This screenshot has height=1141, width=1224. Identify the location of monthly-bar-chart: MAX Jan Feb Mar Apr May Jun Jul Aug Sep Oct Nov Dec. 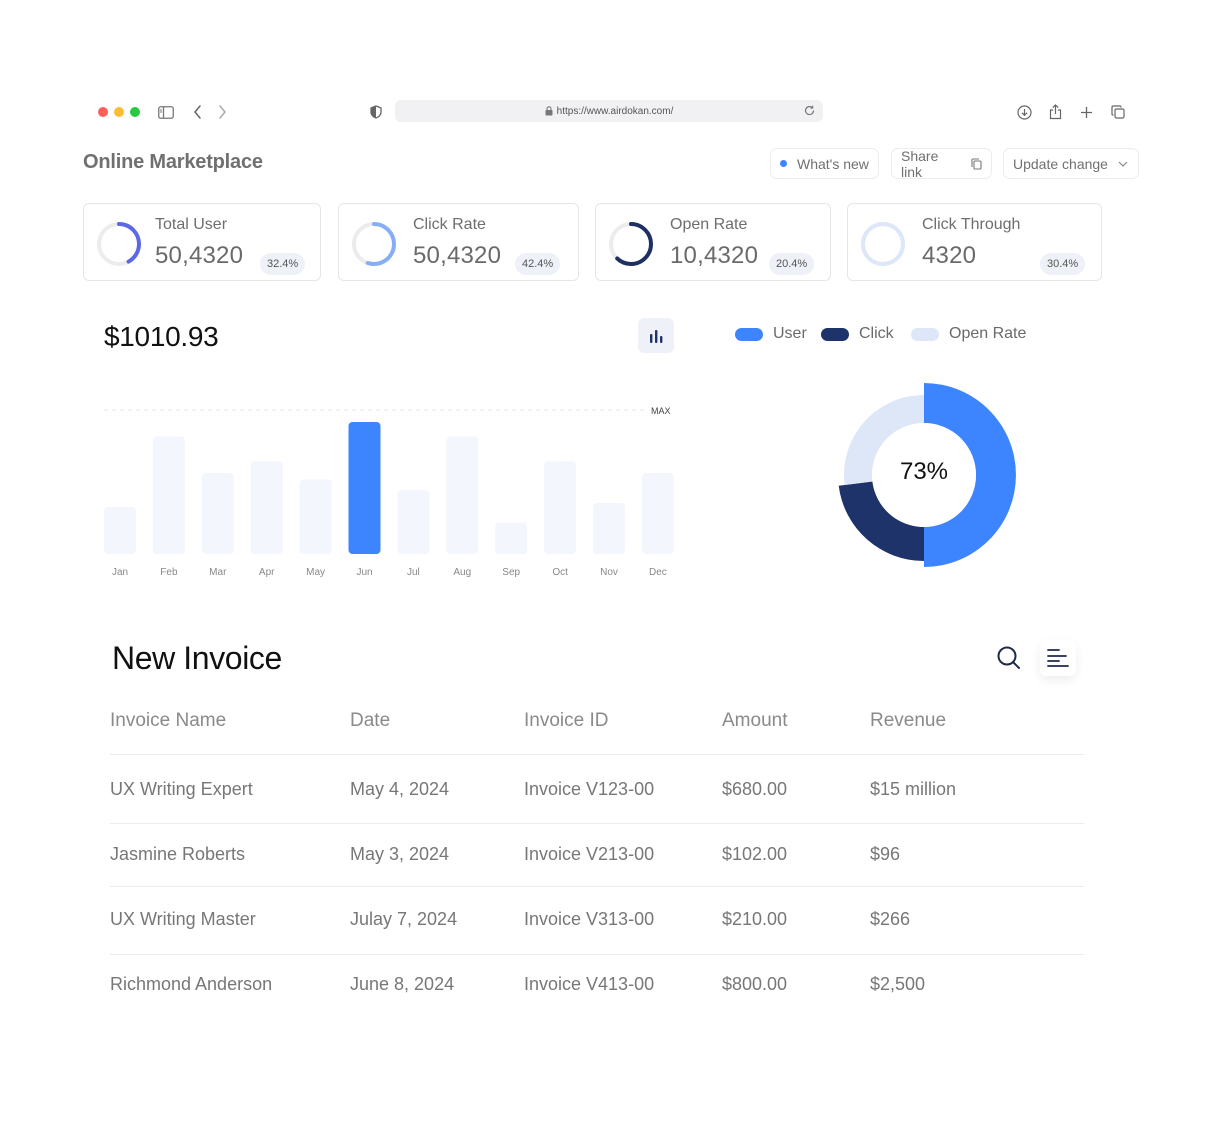
(389, 492).